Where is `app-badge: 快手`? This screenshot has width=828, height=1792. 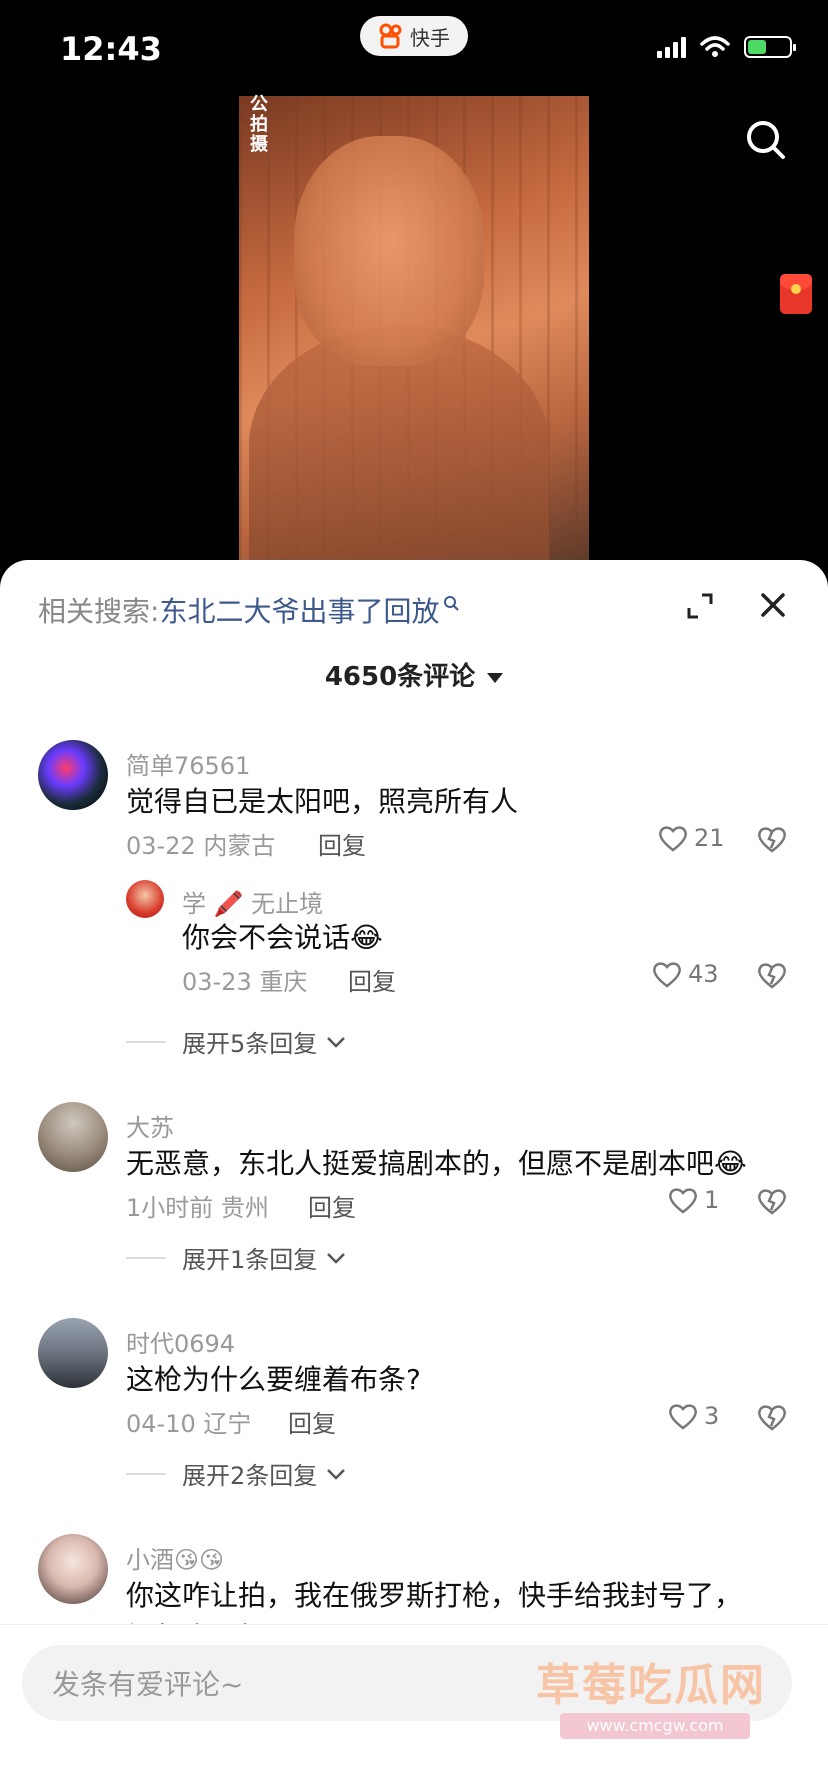
app-badge: 快手 is located at coordinates (414, 36).